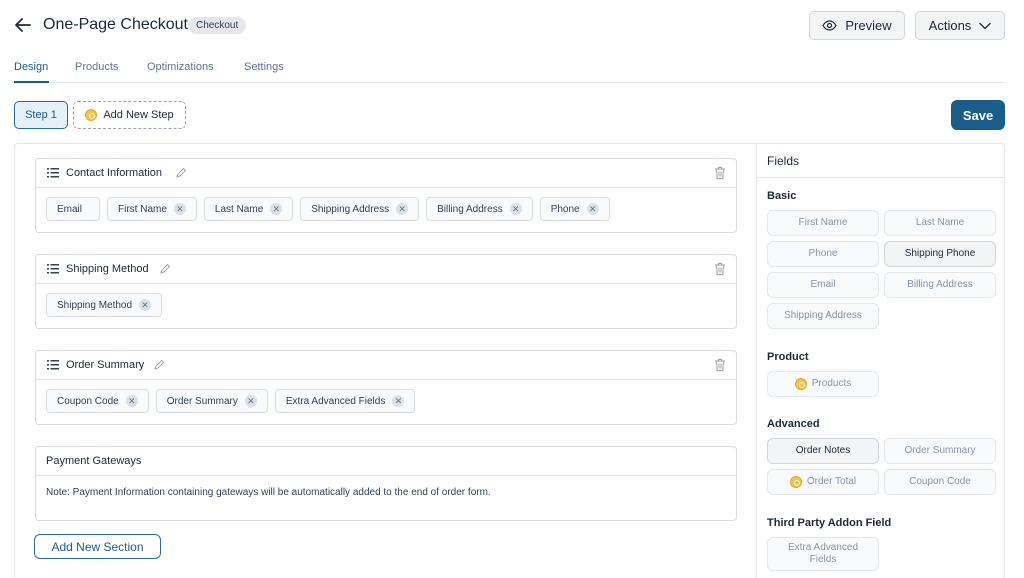 This screenshot has width=1024, height=578. I want to click on chip-label: Extra Advanced Fields, so click(335, 401).